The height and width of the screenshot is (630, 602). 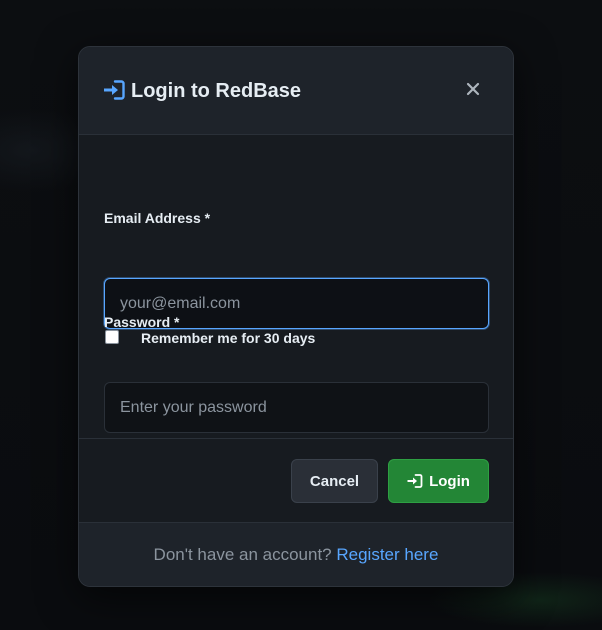 I want to click on modal-footer: Cancel Login, so click(x=296, y=480).